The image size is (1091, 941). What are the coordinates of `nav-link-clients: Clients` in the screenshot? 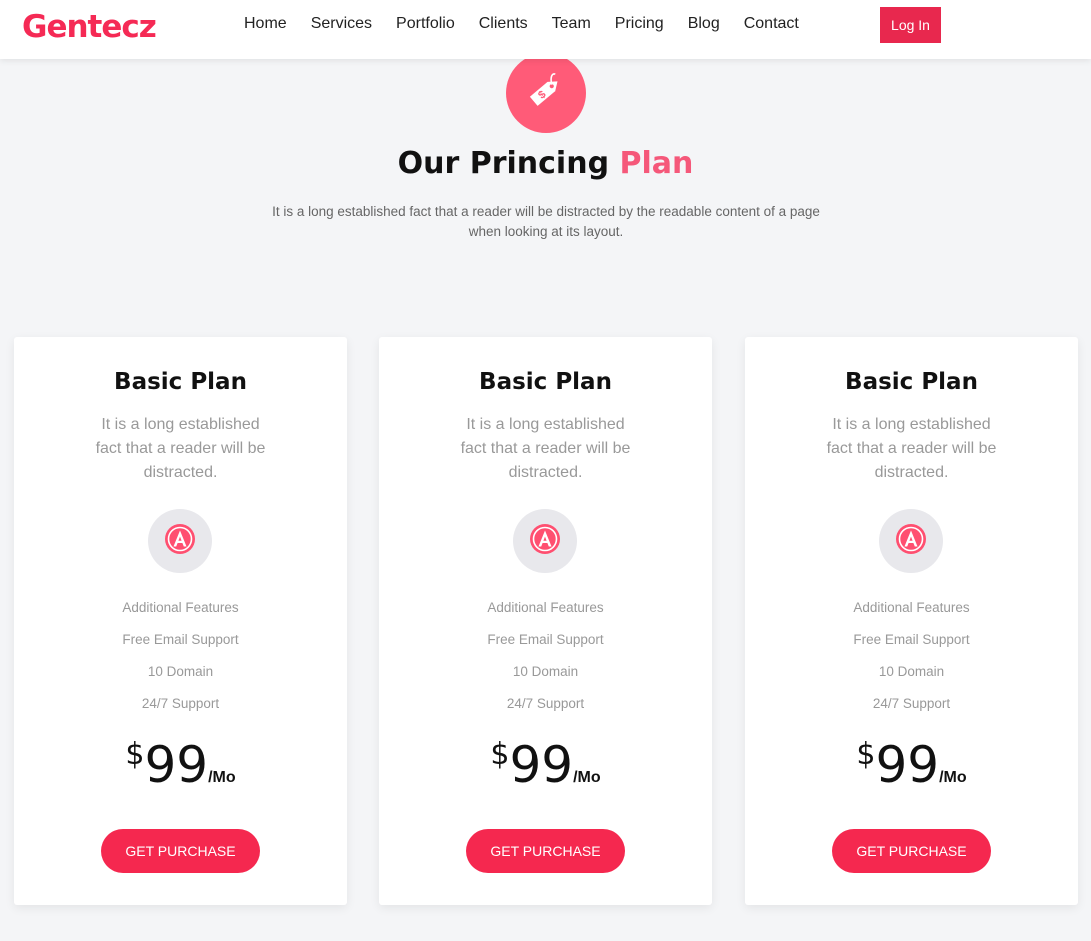 It's located at (503, 24).